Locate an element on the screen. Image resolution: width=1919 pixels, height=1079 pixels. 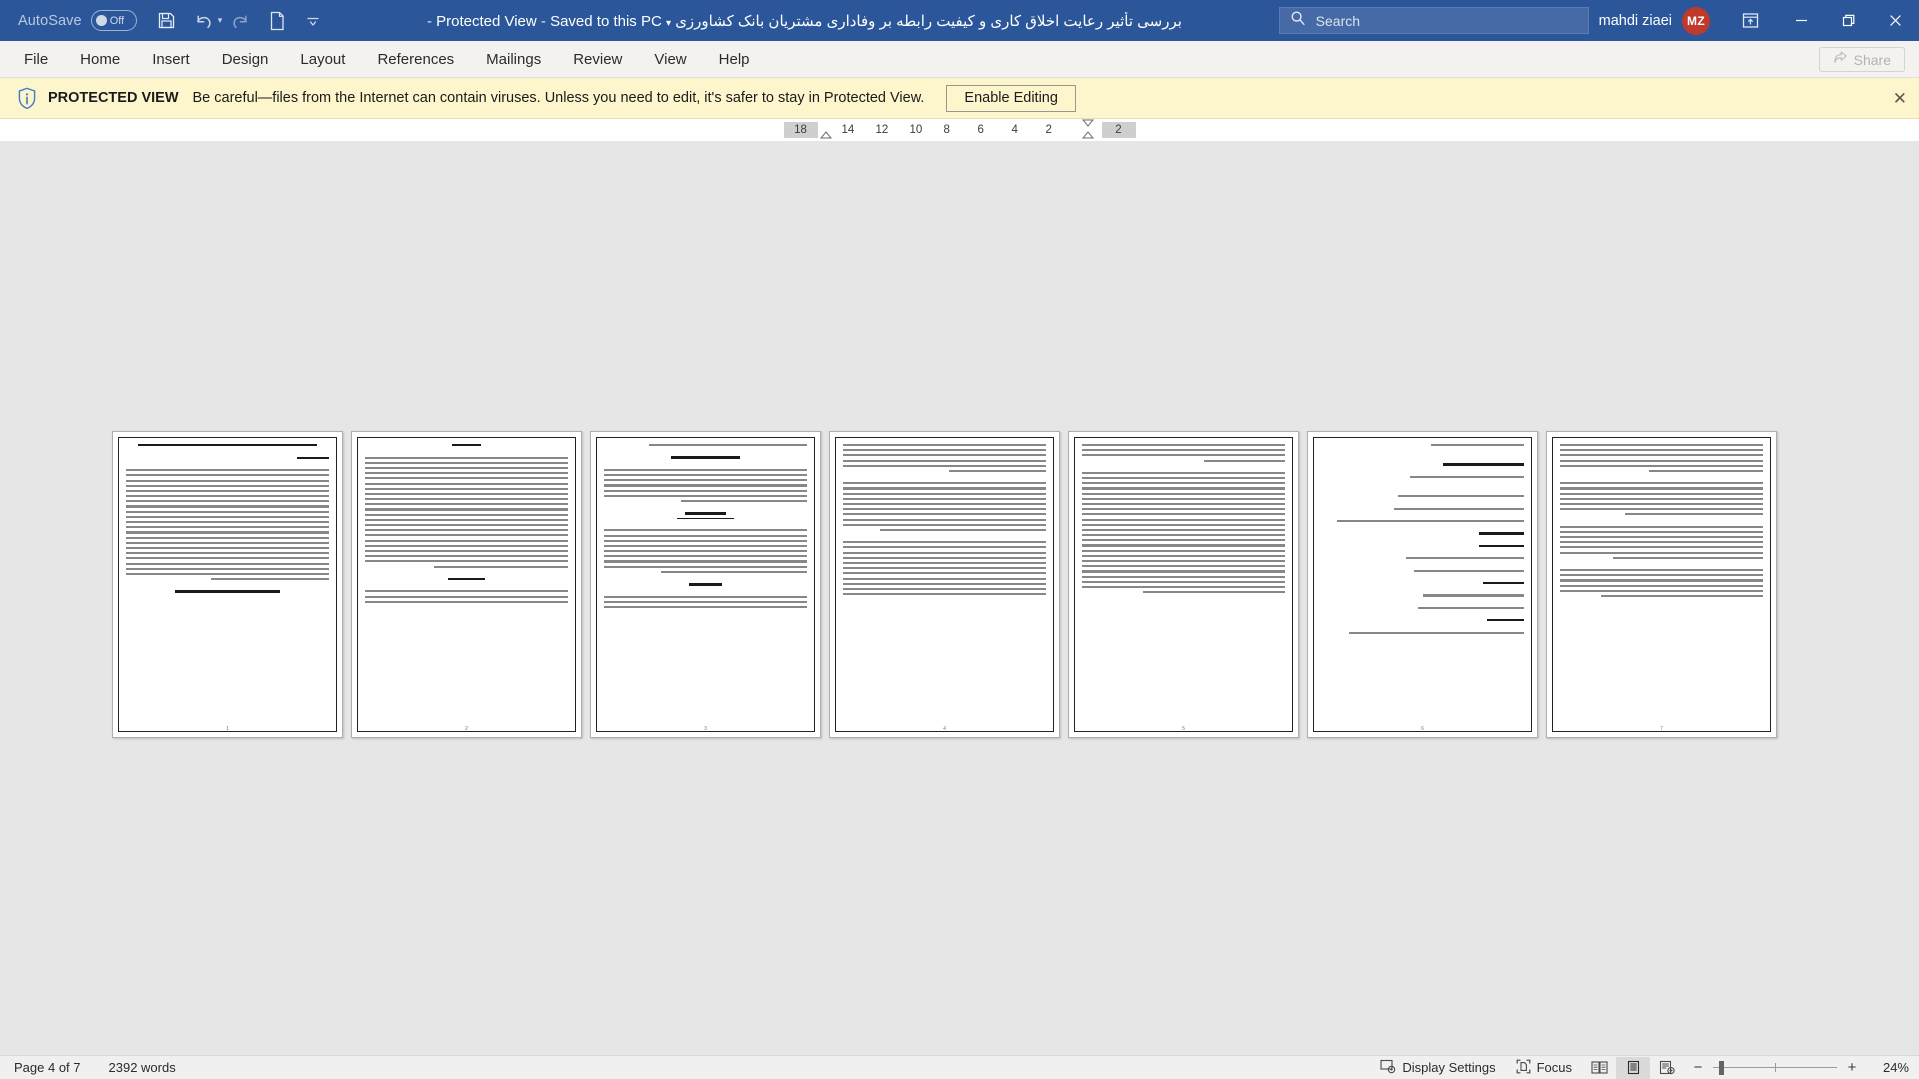
redo-icon is located at coordinates (241, 21).